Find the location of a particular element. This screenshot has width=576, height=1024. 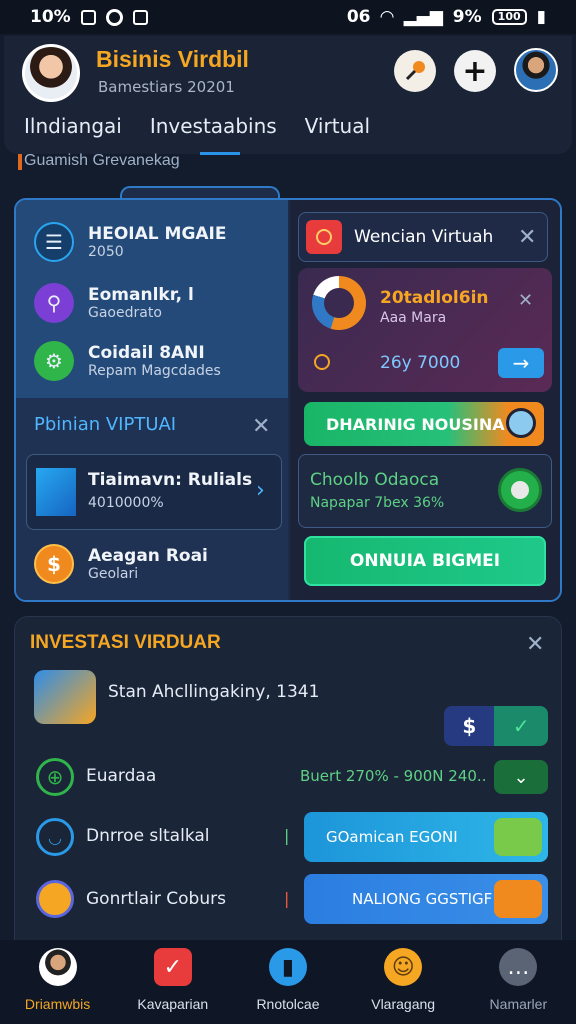

nav-item-driamwbis: Driamwbis is located at coordinates (58, 980).